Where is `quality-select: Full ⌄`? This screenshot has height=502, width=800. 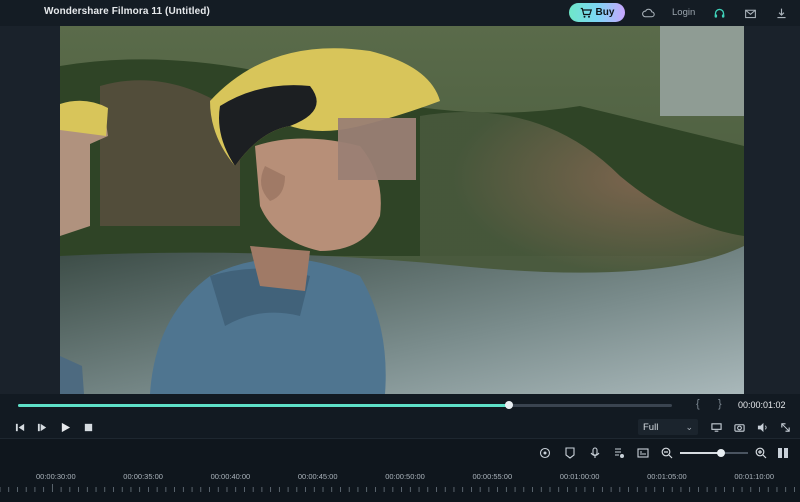
quality-select: Full ⌄ is located at coordinates (668, 427).